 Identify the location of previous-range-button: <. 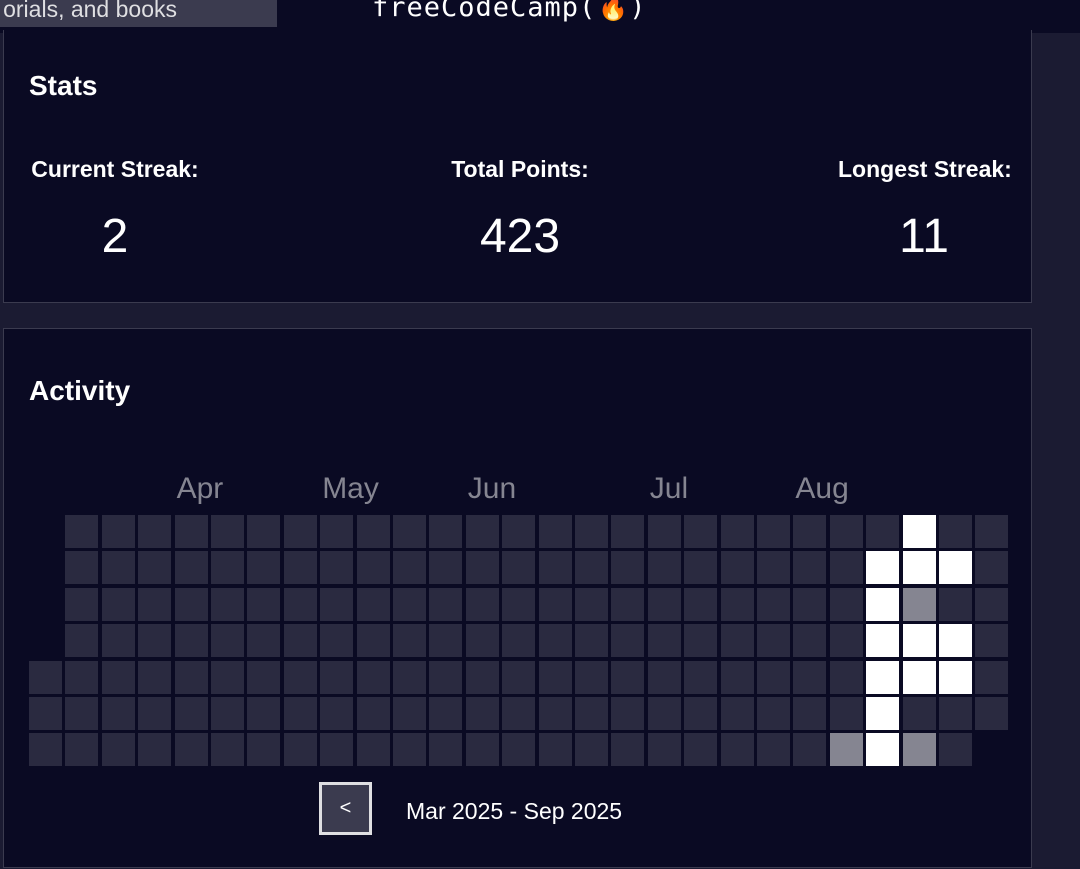
(345, 808).